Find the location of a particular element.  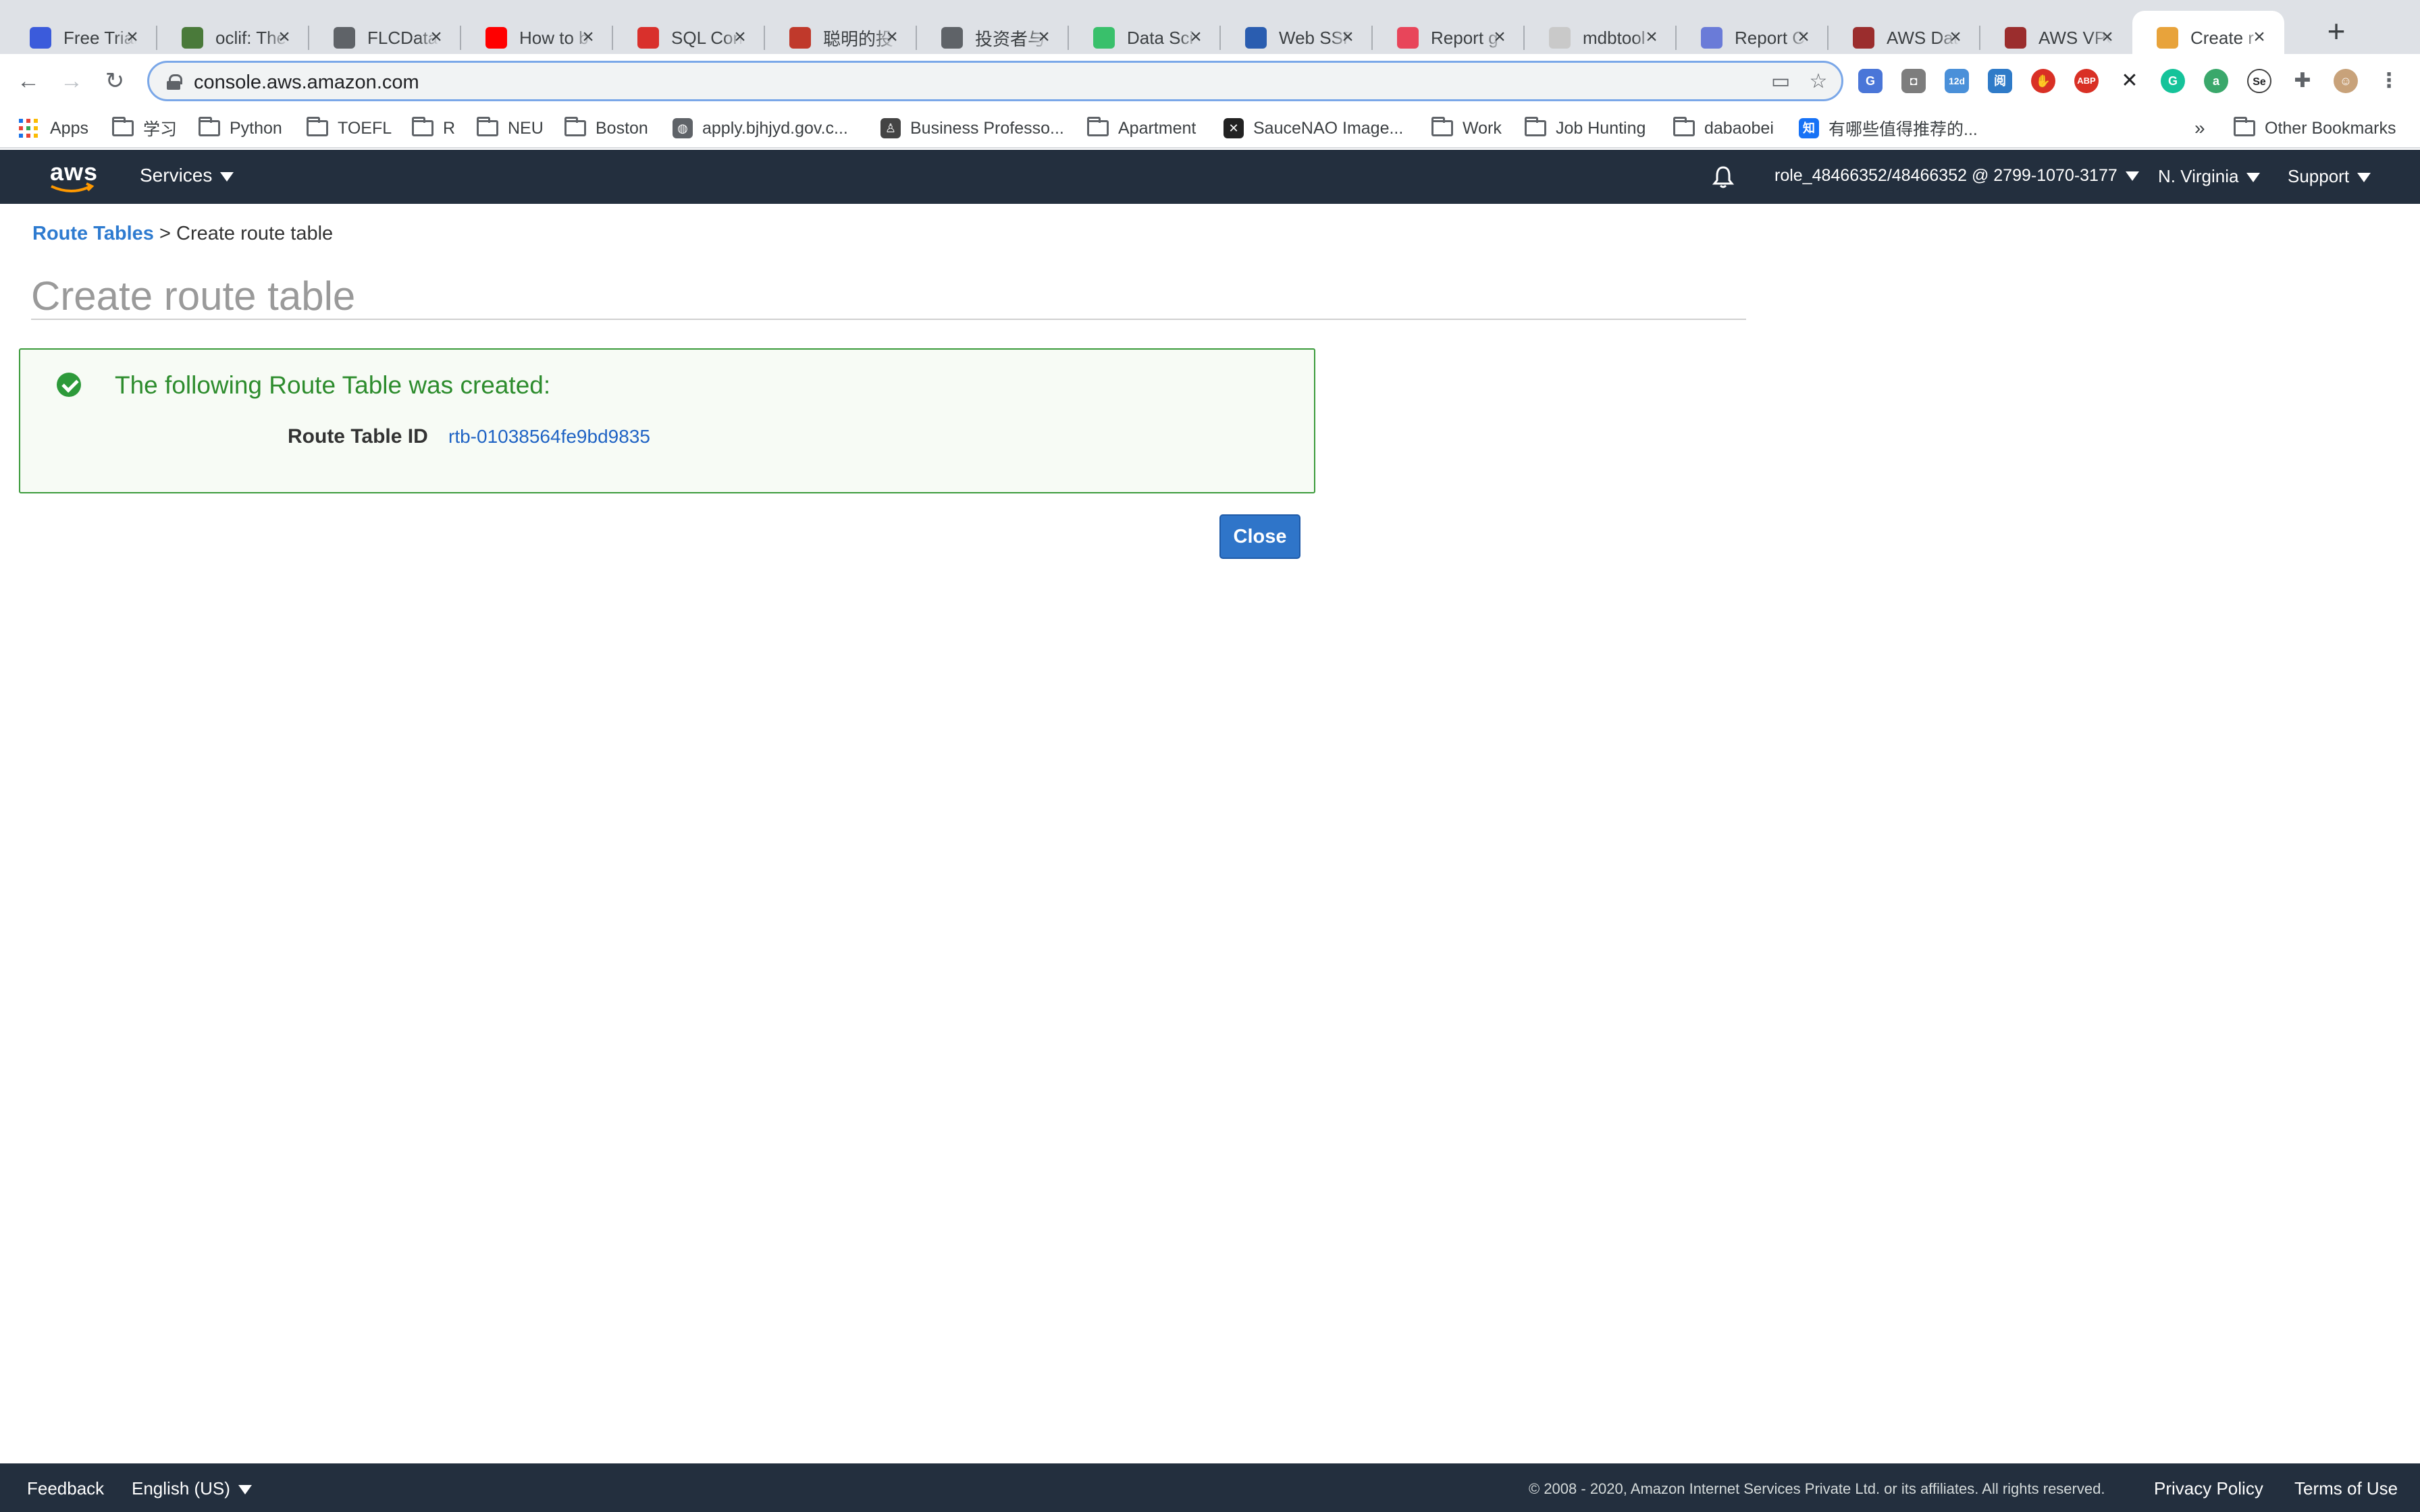

a-extension-icon: a is located at coordinates (2216, 81).